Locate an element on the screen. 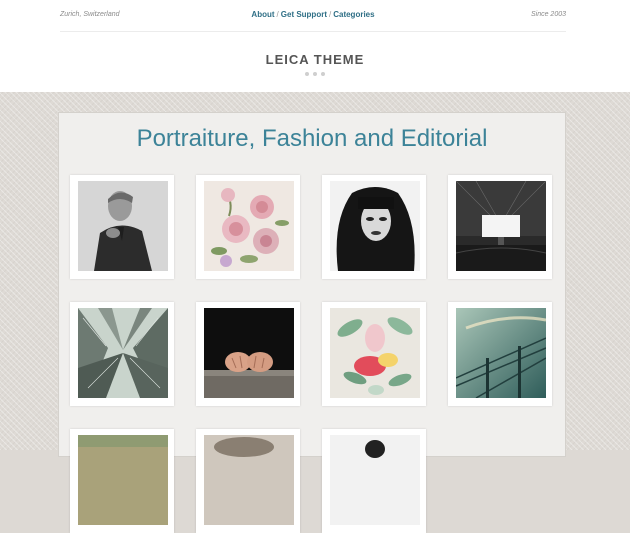  tropical-flowers-image is located at coordinates (375, 353).